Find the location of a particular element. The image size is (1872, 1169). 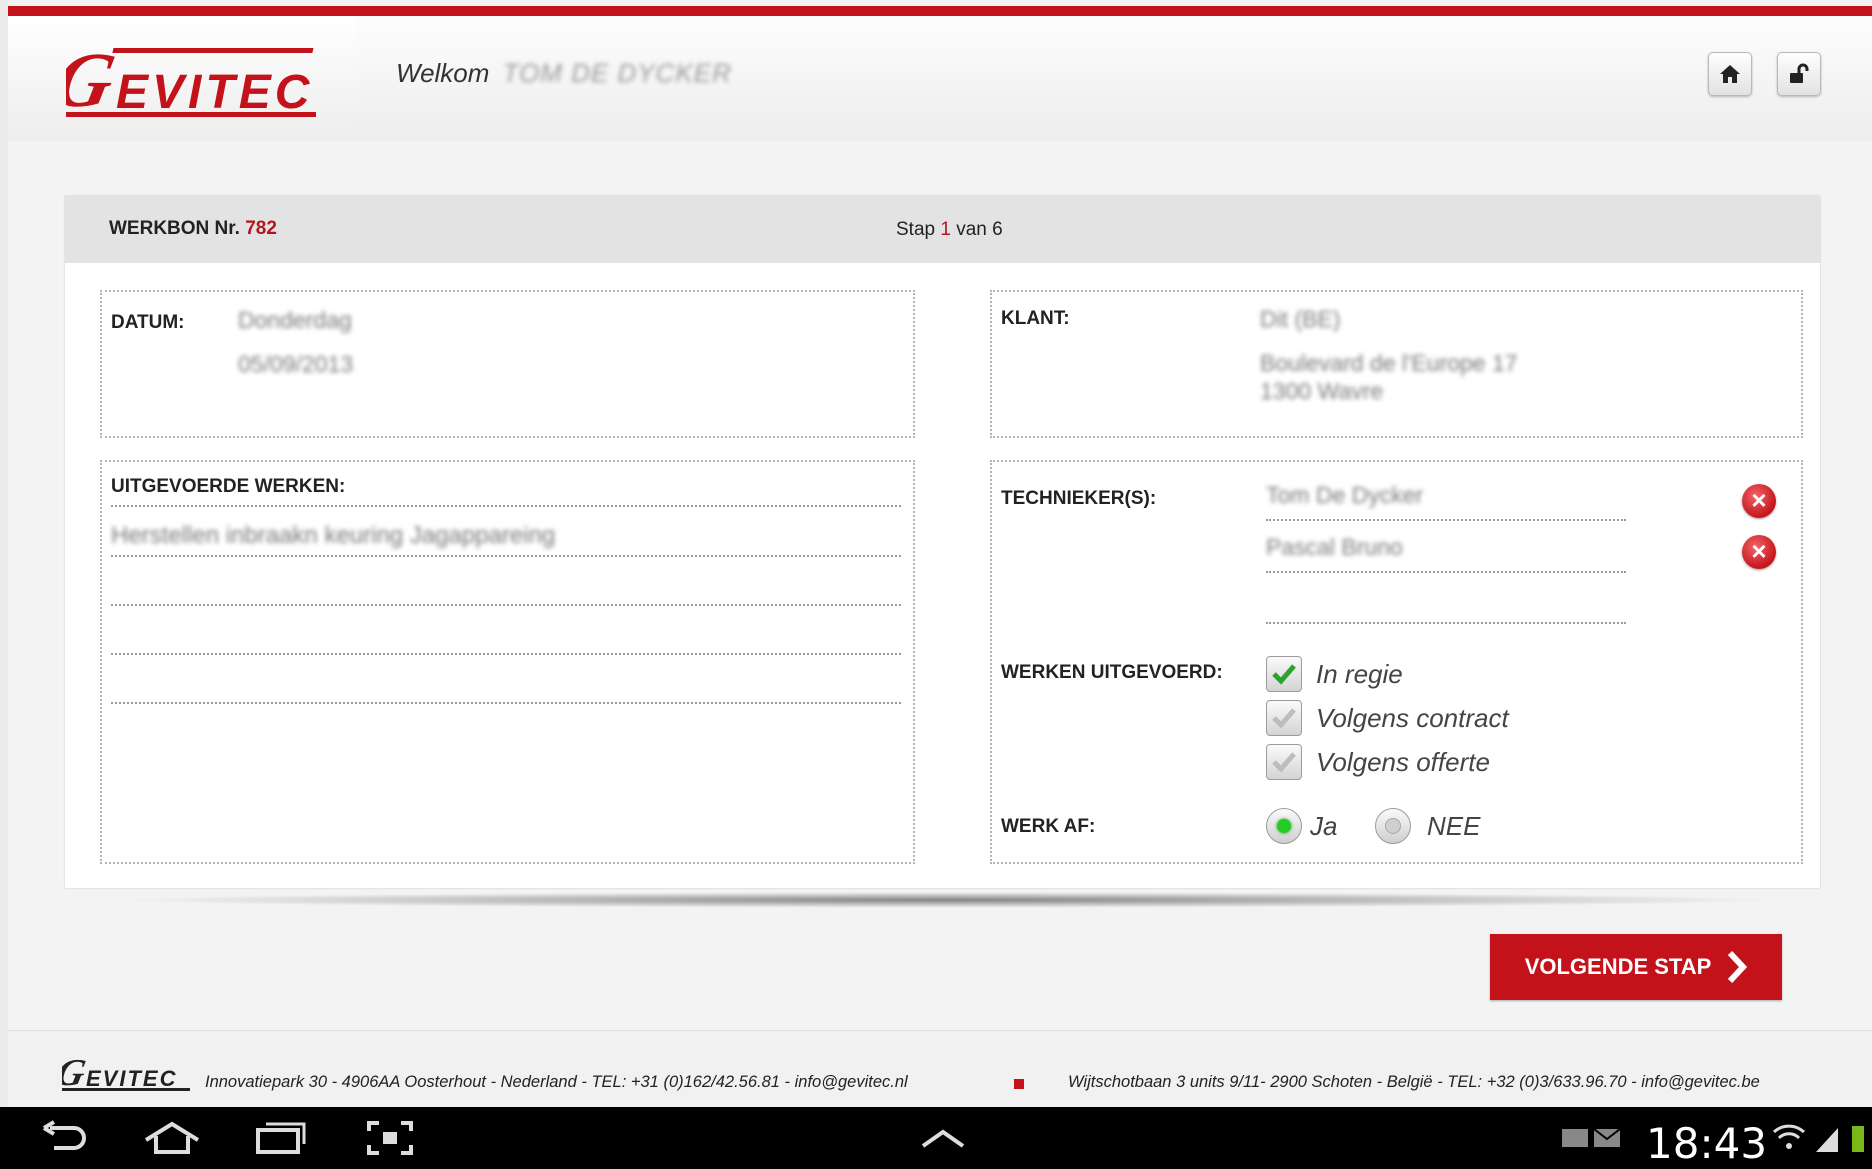

datum-label: DATUM: is located at coordinates (148, 322).